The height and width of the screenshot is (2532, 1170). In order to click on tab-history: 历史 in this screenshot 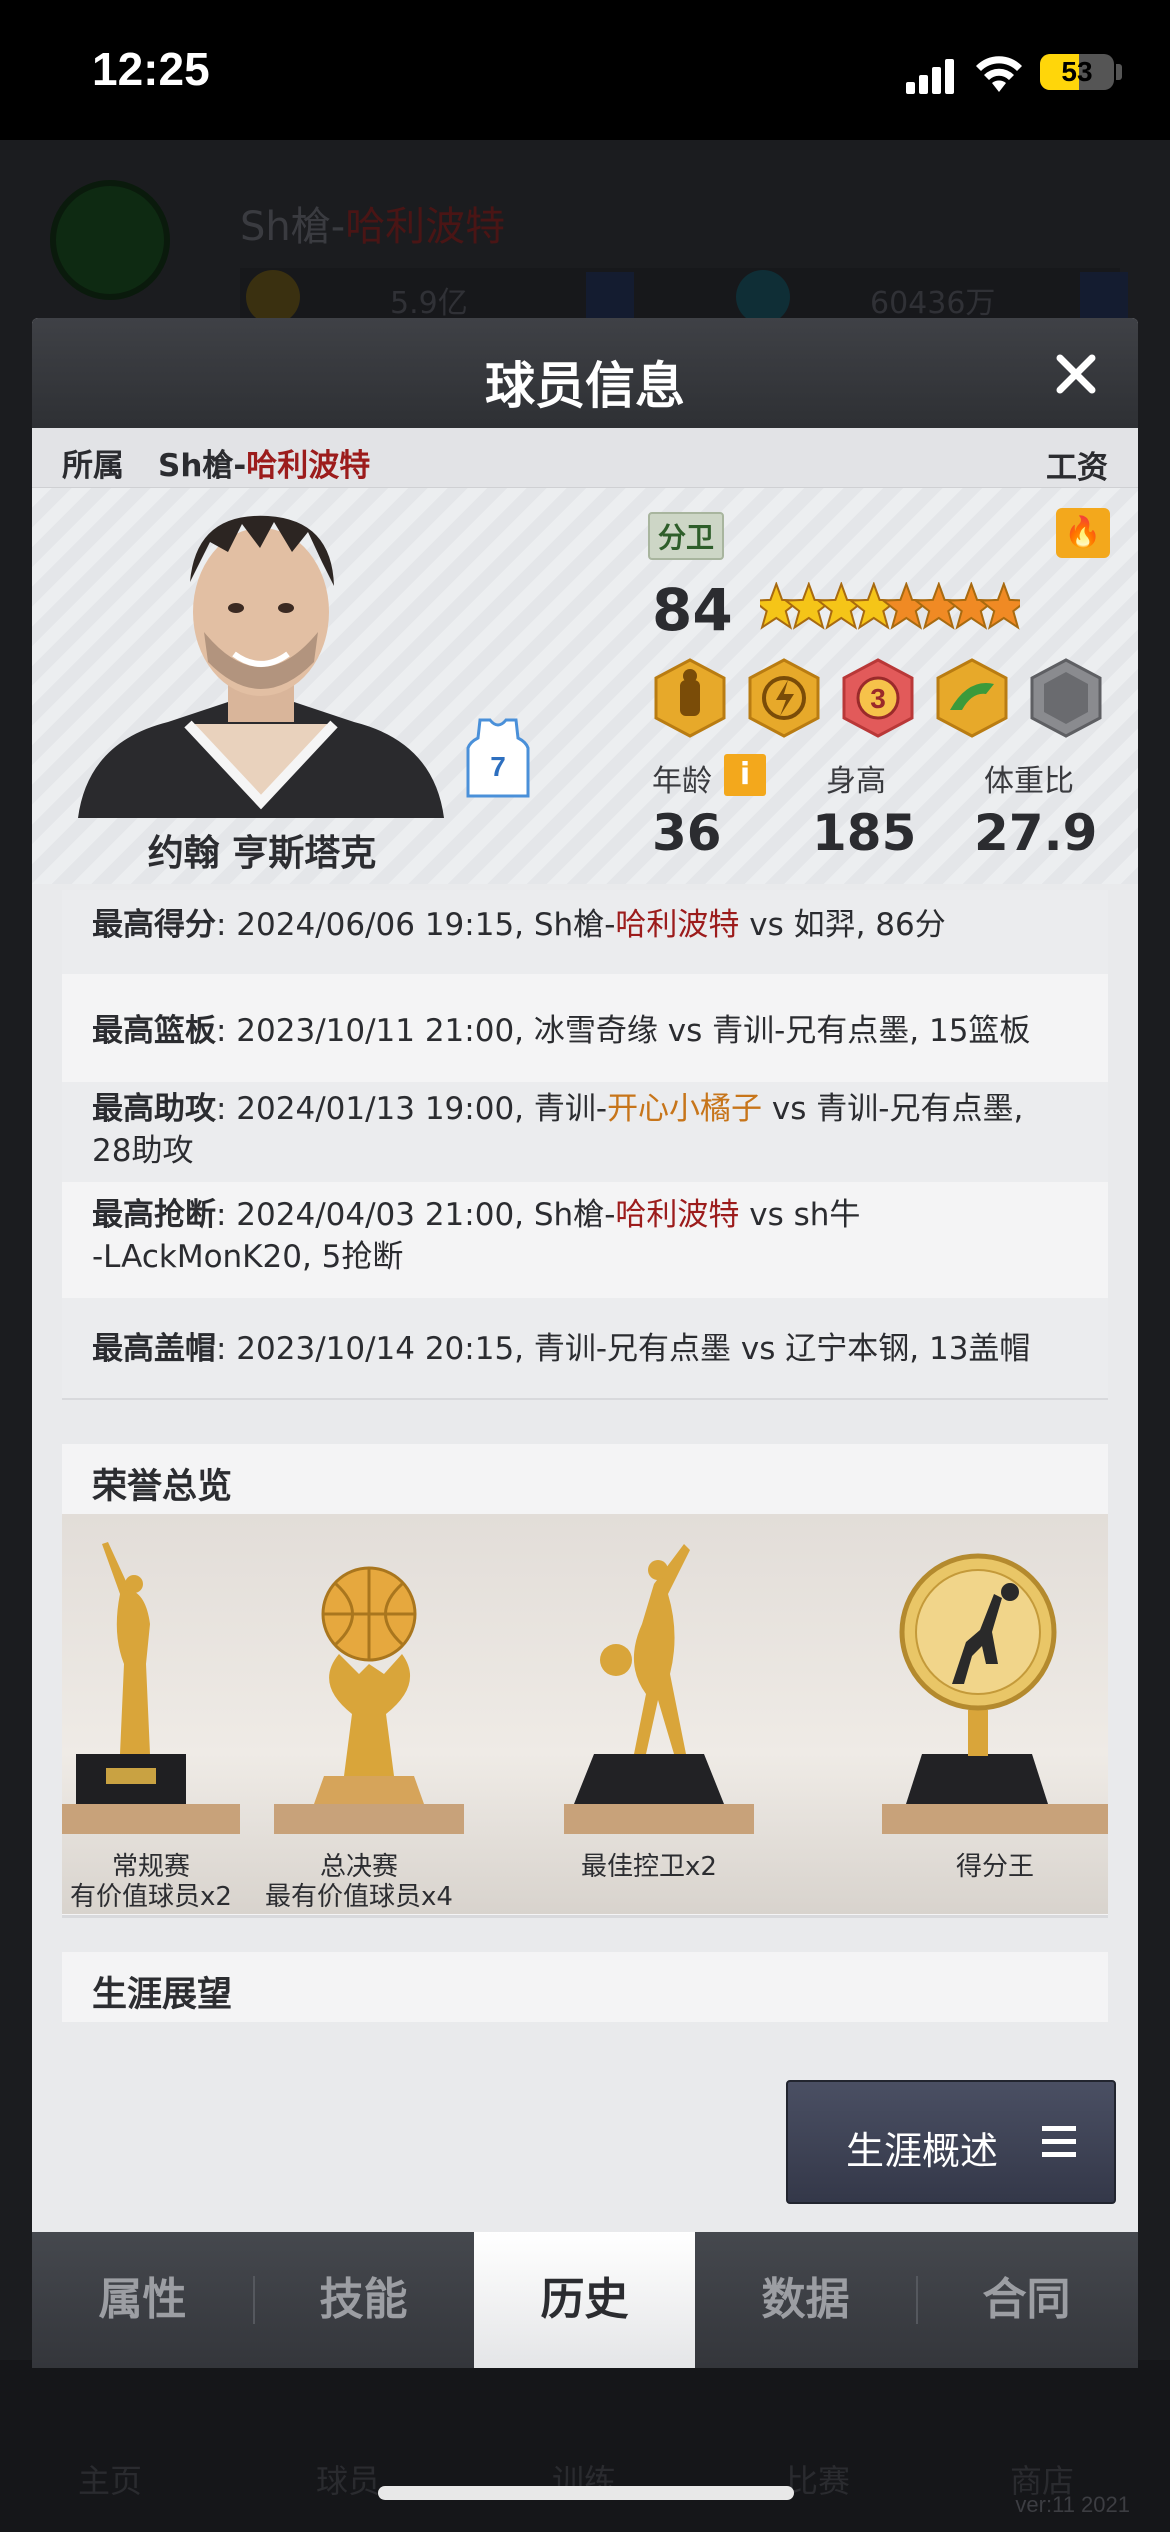, I will do `click(584, 2300)`.